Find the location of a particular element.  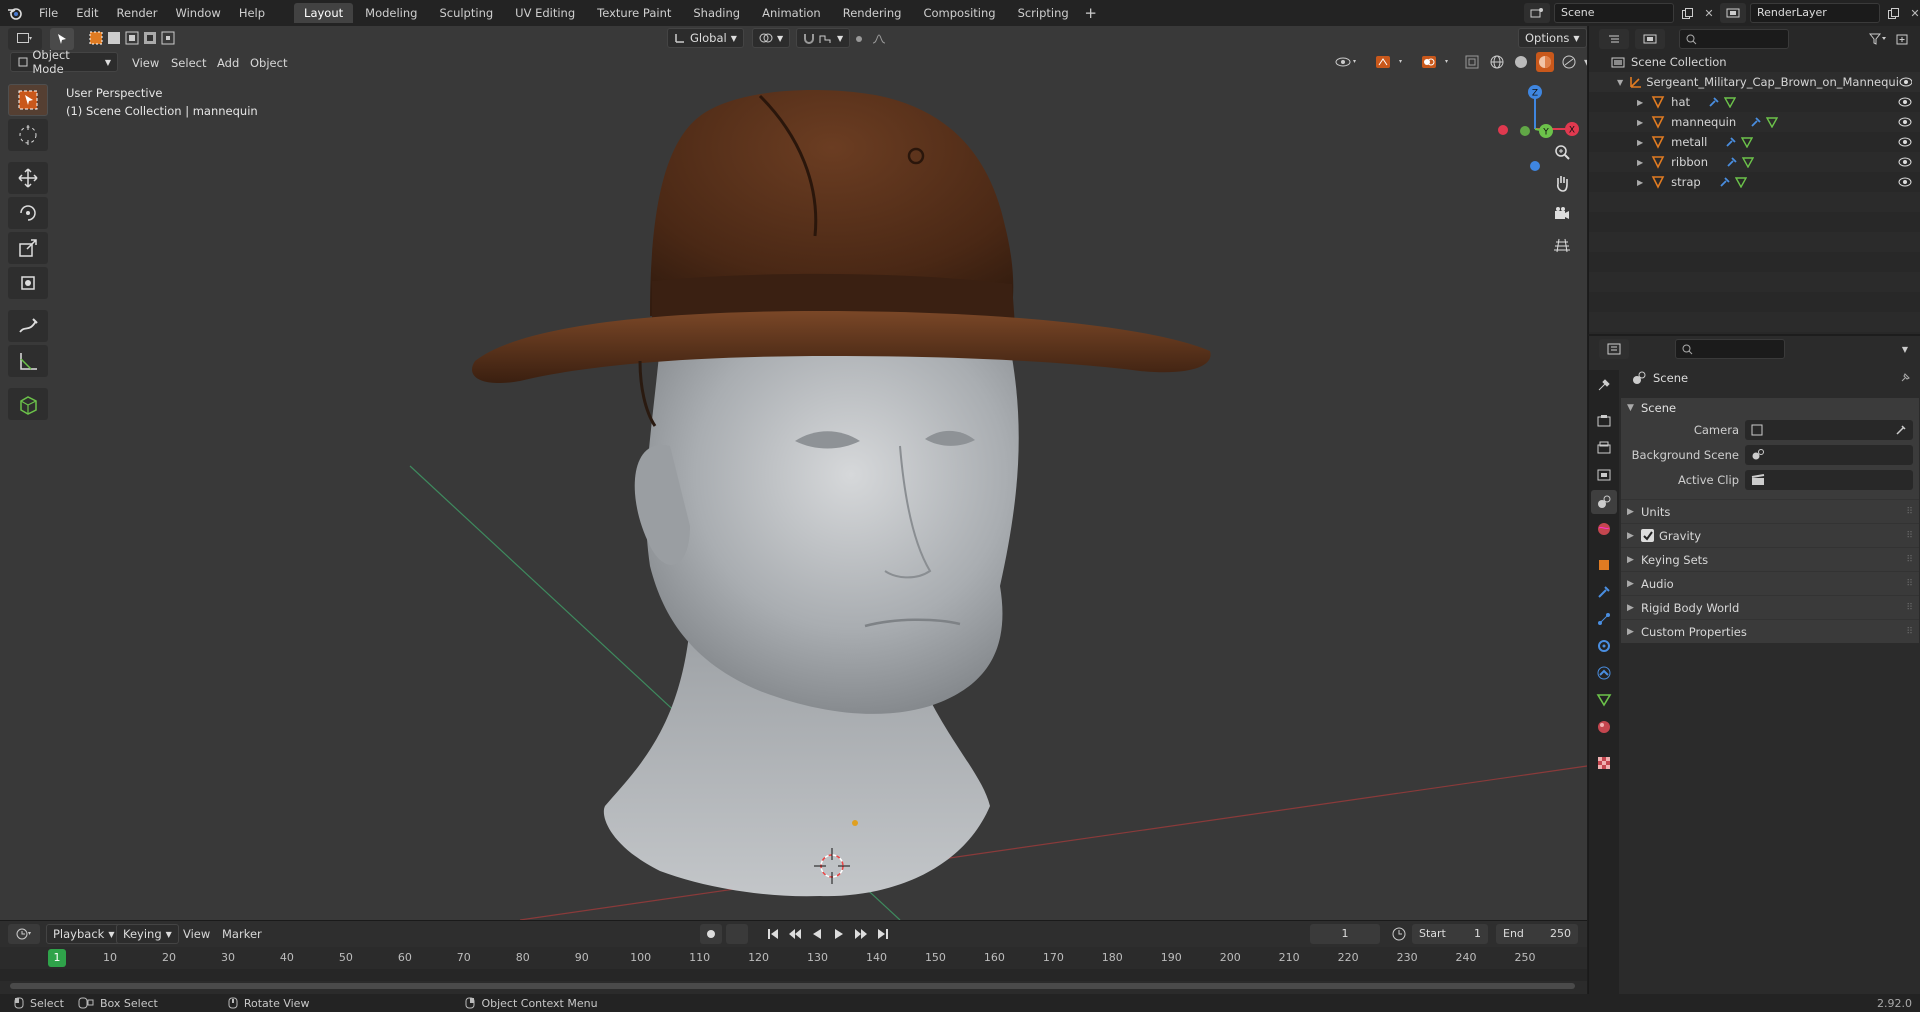

tab-texture-paint: Texture Paint is located at coordinates (634, 13).